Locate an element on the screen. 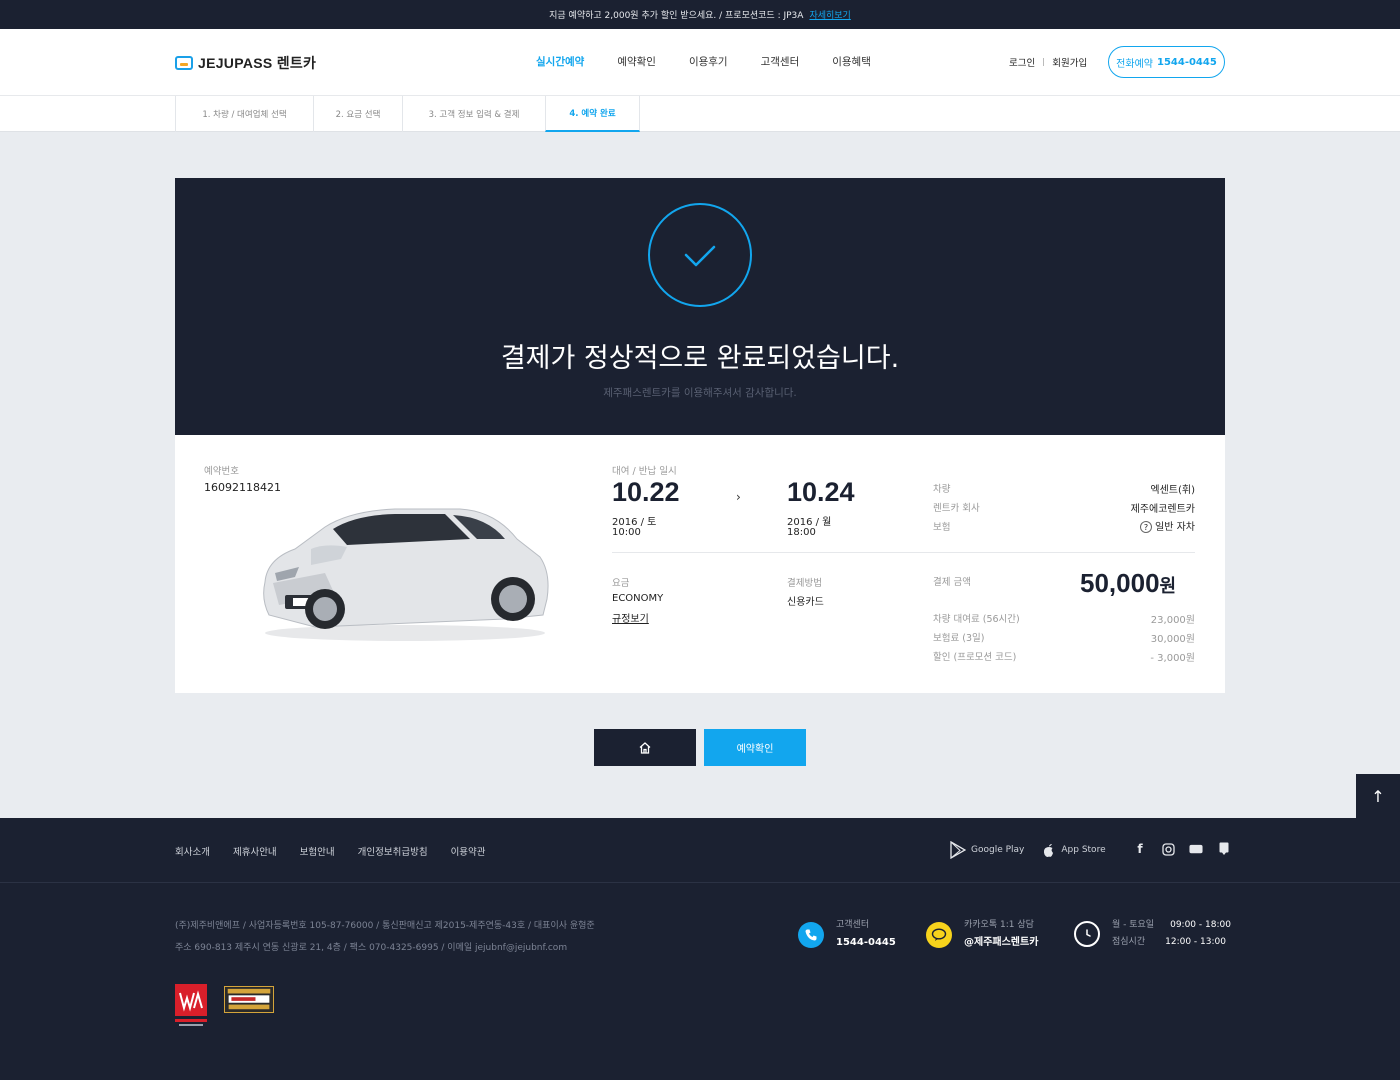  chevron-right-icon: › is located at coordinates (738, 497).